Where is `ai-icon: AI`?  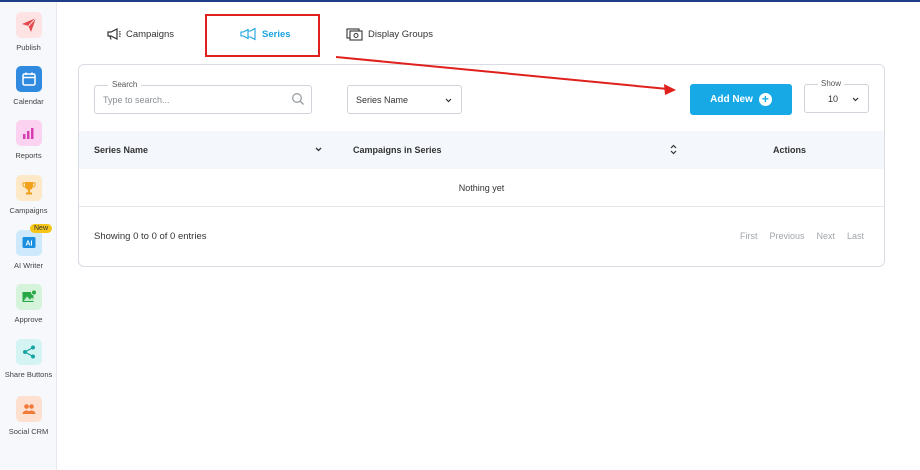 ai-icon: AI is located at coordinates (28, 243).